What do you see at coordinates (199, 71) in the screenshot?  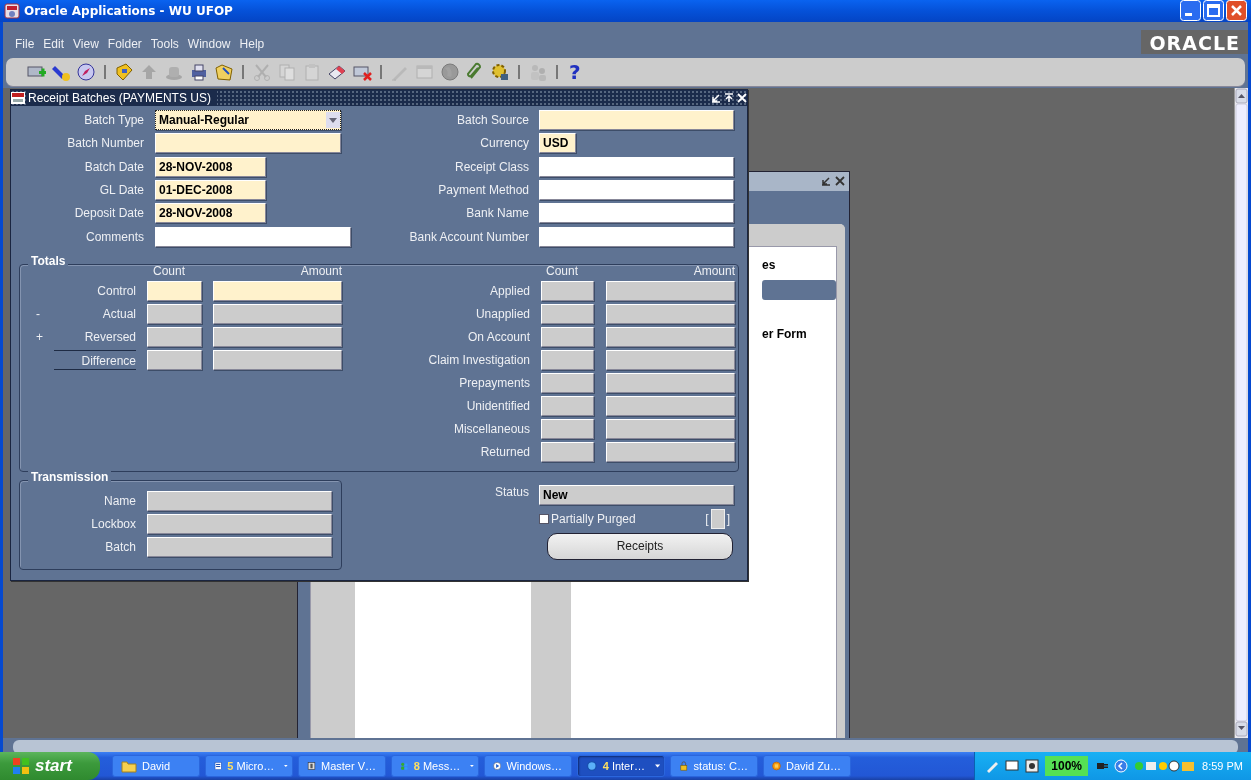 I see `printer-icon` at bounding box center [199, 71].